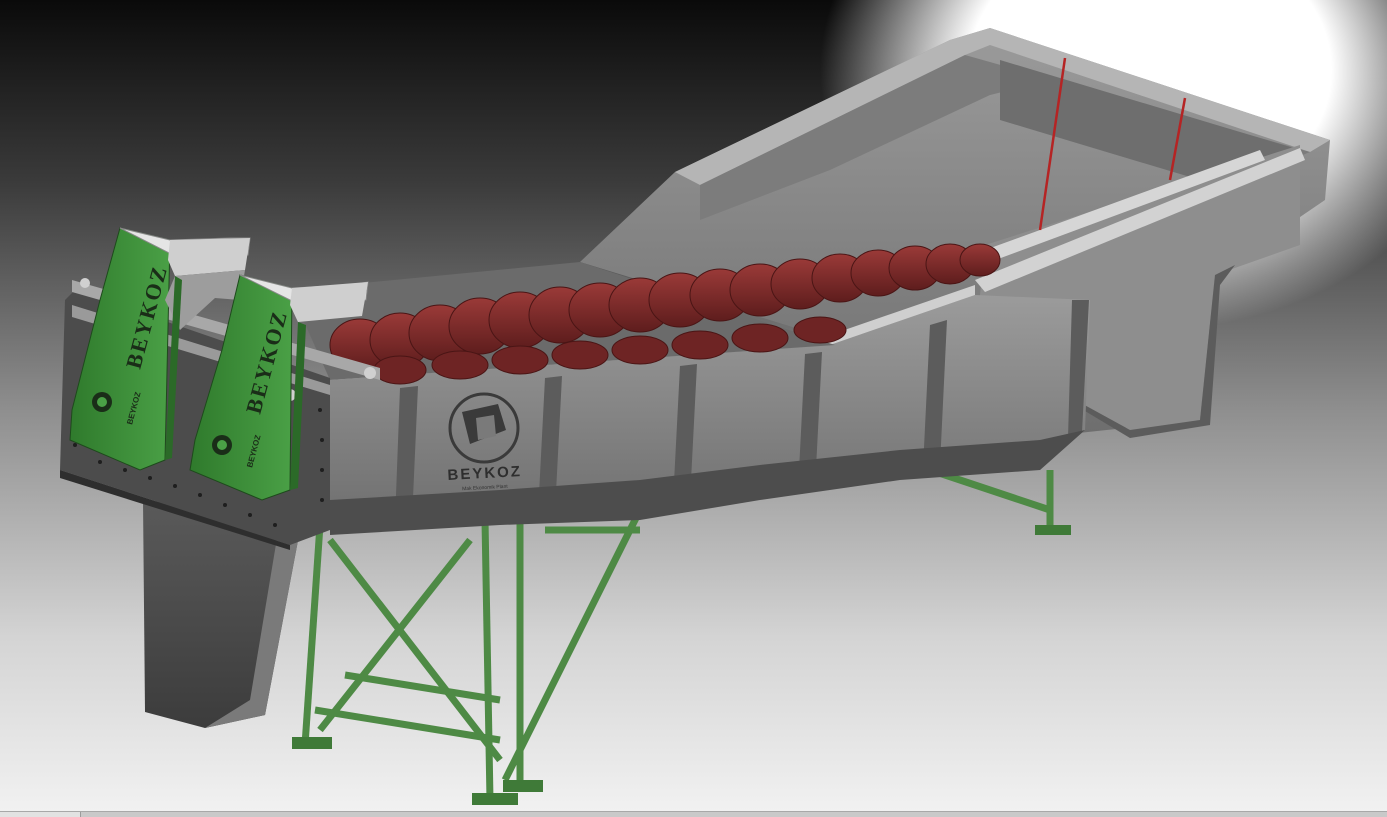 Image resolution: width=1387 pixels, height=817 pixels. Describe the element at coordinates (102, 402) in the screenshot. I see `drive-left-logo-icon` at that location.